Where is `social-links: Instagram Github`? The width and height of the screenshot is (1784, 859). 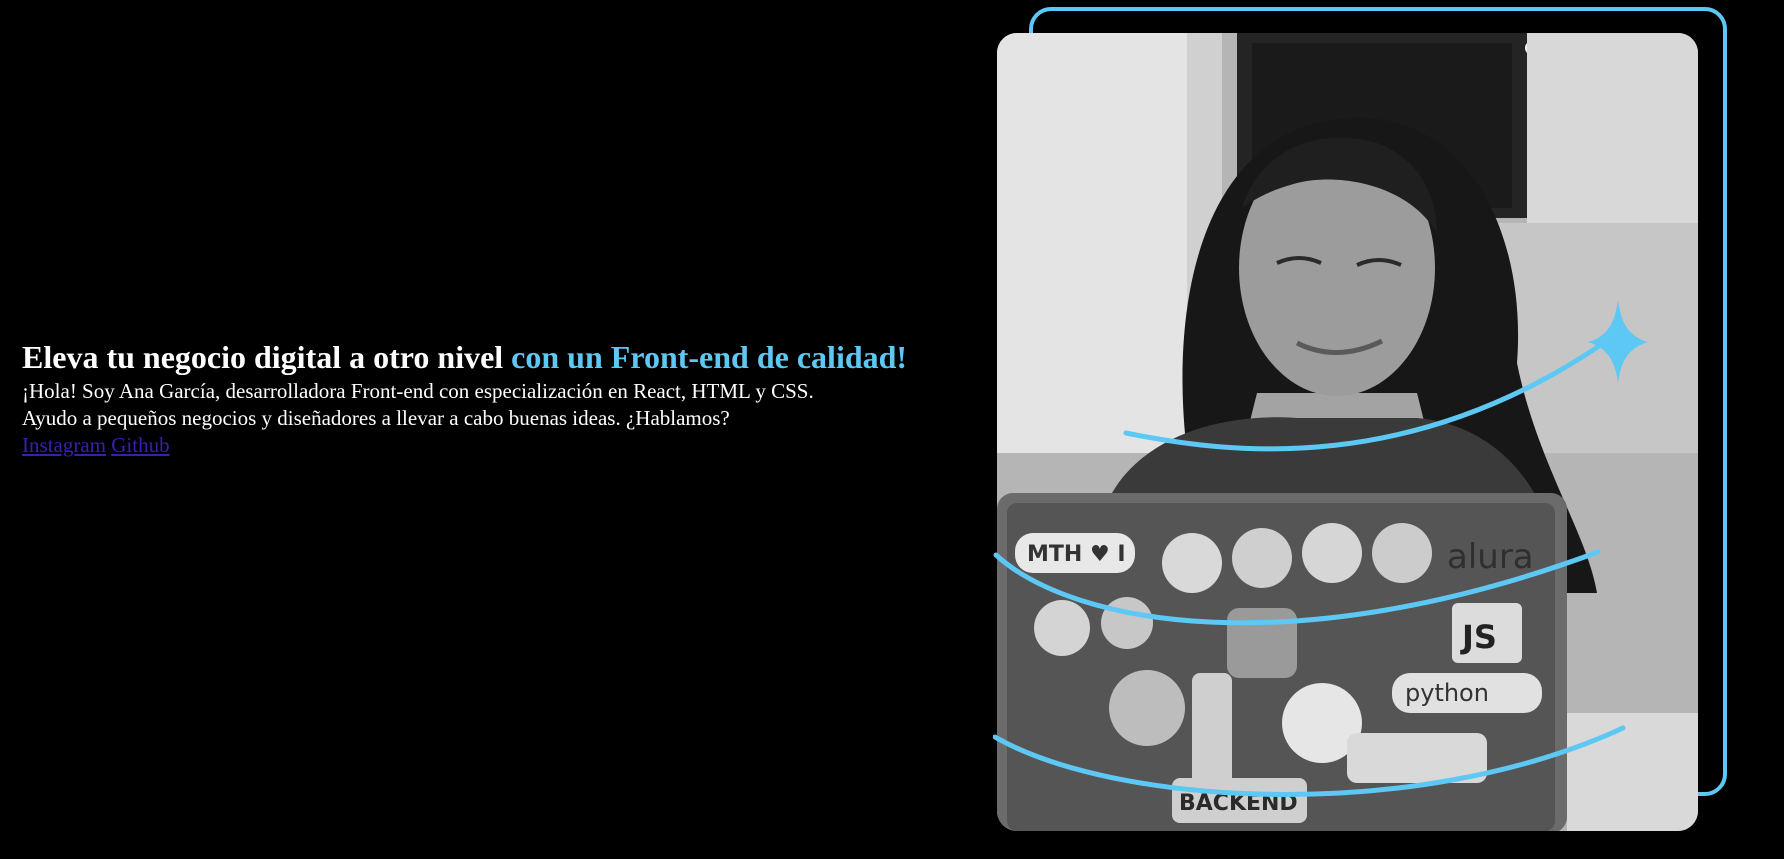 social-links: Instagram Github is located at coordinates (502, 445).